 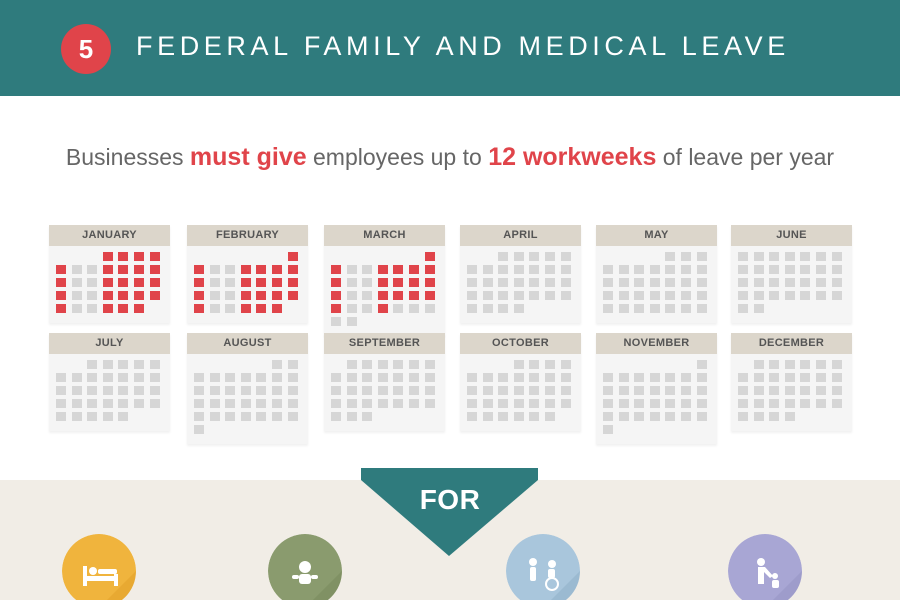 I want to click on calendar-april: APRIL, so click(x=520, y=274).